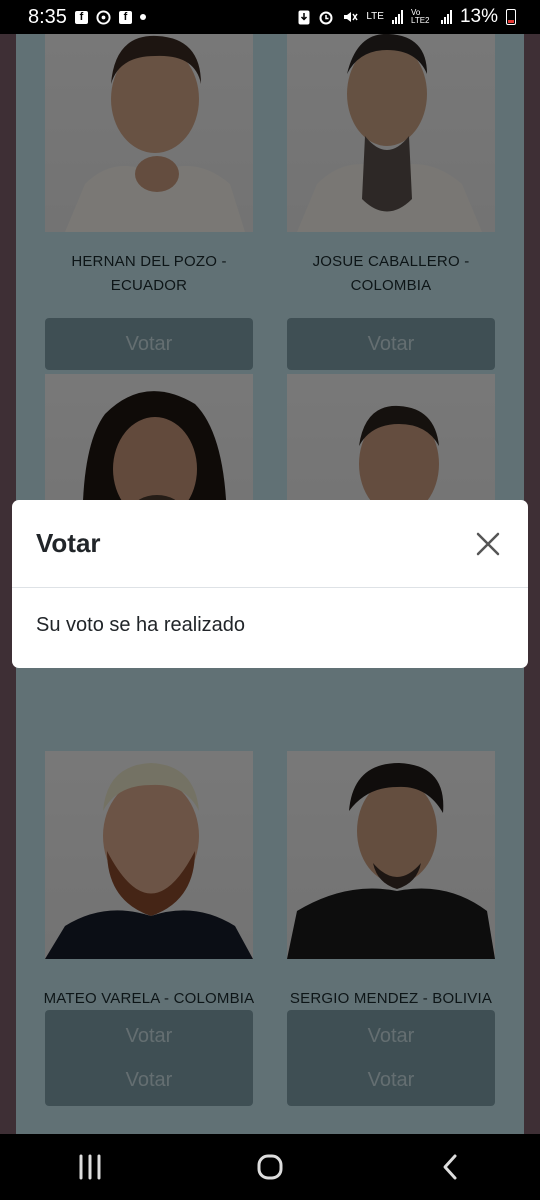 The height and width of the screenshot is (1200, 540). Describe the element at coordinates (375, 16) in the screenshot. I see `lte-icon: LTE` at that location.